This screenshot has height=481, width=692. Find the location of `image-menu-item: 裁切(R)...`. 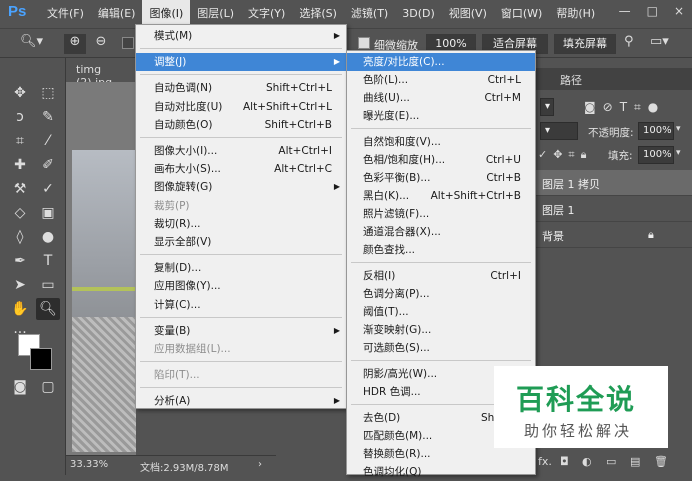

image-menu-item: 裁切(R)... is located at coordinates (241, 224).